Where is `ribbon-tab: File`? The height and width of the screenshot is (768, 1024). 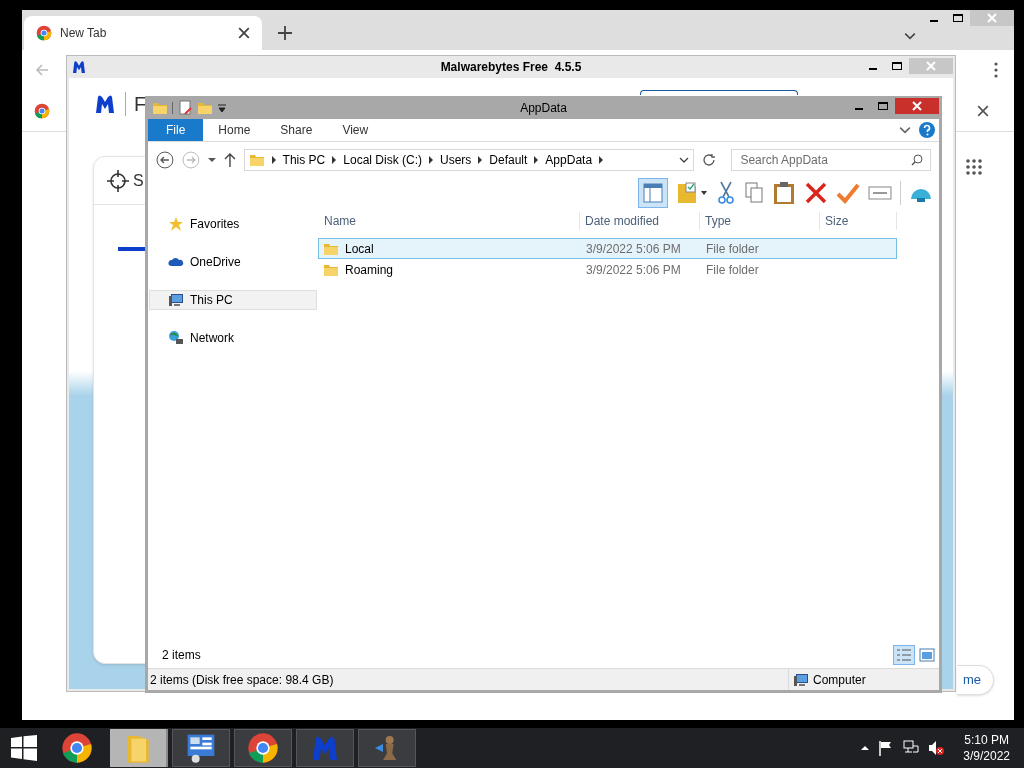
ribbon-tab: File is located at coordinates (176, 130).